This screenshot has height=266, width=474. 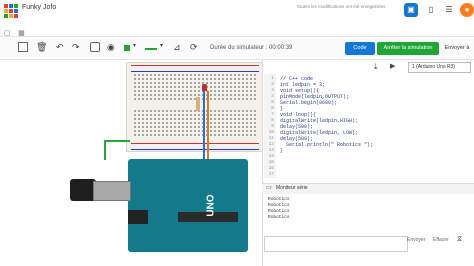 I want to click on line-number: 17, so click(x=271, y=174).